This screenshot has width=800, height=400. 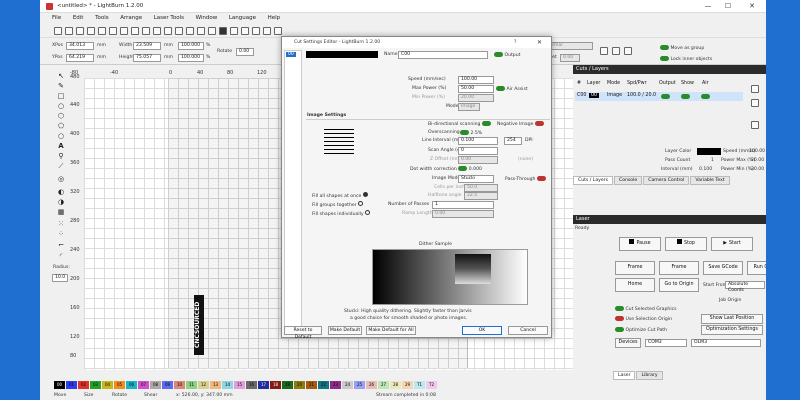 I want to click on tab-laser: Laser, so click(x=624, y=375).